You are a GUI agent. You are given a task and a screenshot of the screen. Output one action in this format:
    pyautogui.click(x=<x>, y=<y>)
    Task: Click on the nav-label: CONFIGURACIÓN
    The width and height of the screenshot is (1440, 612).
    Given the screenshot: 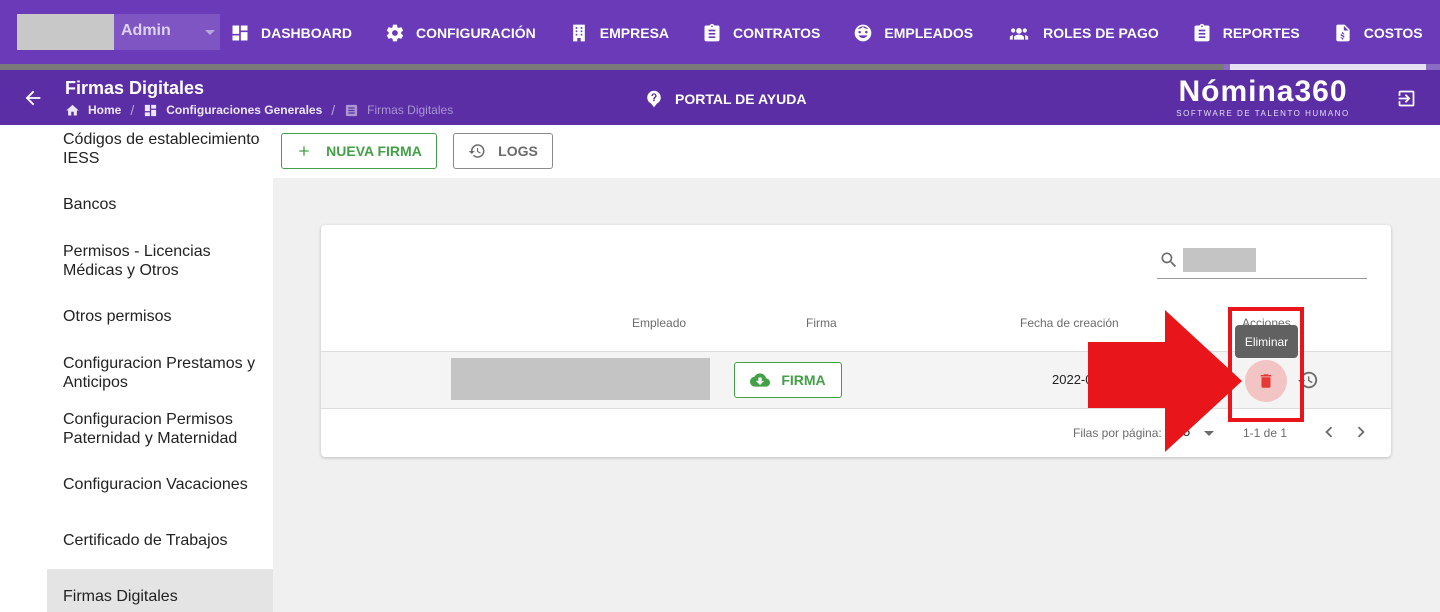 What is the action you would take?
    pyautogui.click(x=476, y=33)
    